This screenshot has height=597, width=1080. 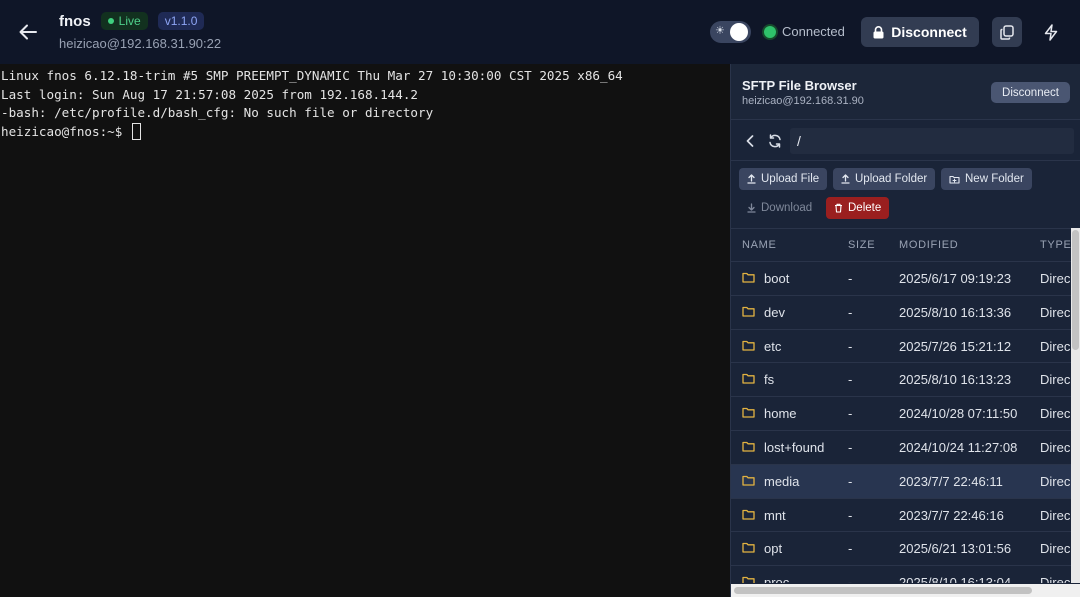 I want to click on table-row: lost+found - 2024/10/24 11:27:08 Direc, so click(x=901, y=446).